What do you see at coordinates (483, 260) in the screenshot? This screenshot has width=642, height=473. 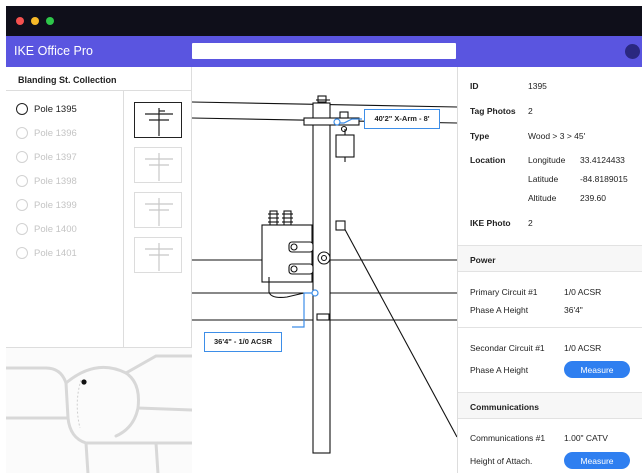 I see `power-heading: Power` at bounding box center [483, 260].